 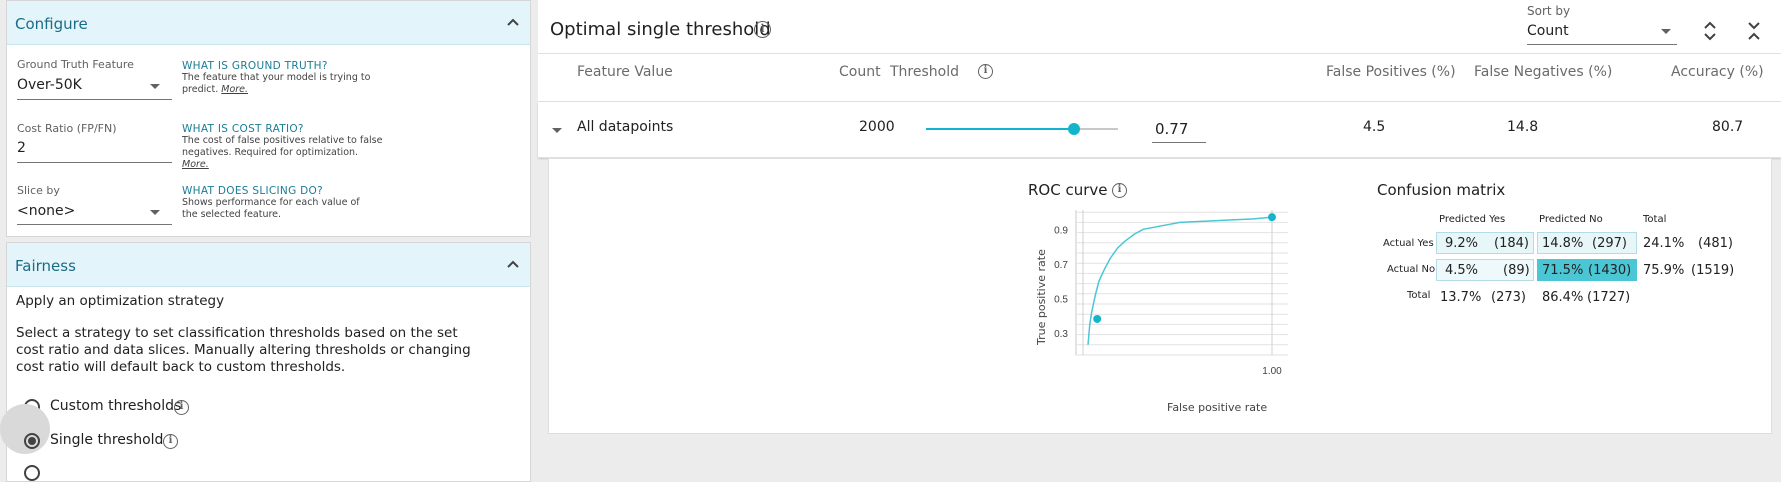 I want to click on ground-truth-select: Over-50K, so click(x=49, y=85).